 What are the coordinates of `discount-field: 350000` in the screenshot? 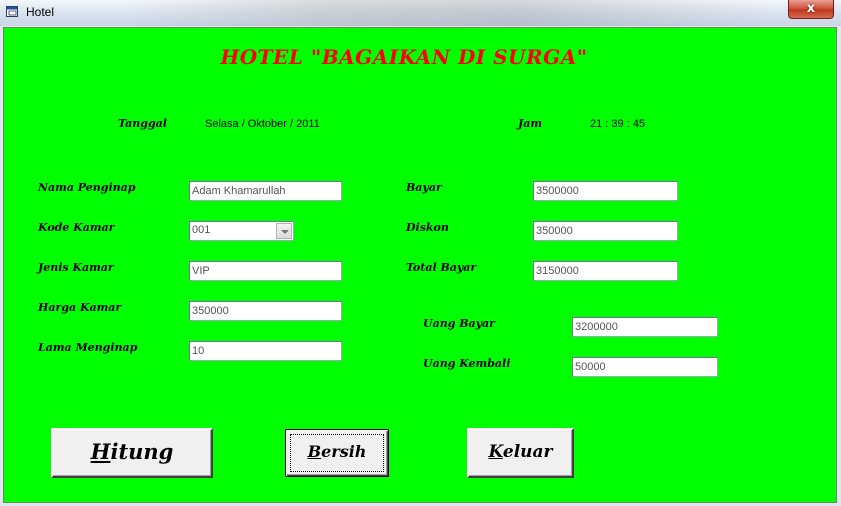 It's located at (605, 231).